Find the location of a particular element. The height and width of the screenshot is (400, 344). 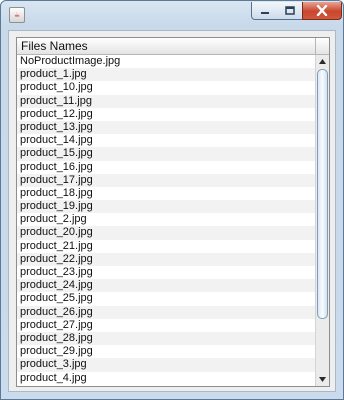

arrow-down-icon is located at coordinates (322, 379).